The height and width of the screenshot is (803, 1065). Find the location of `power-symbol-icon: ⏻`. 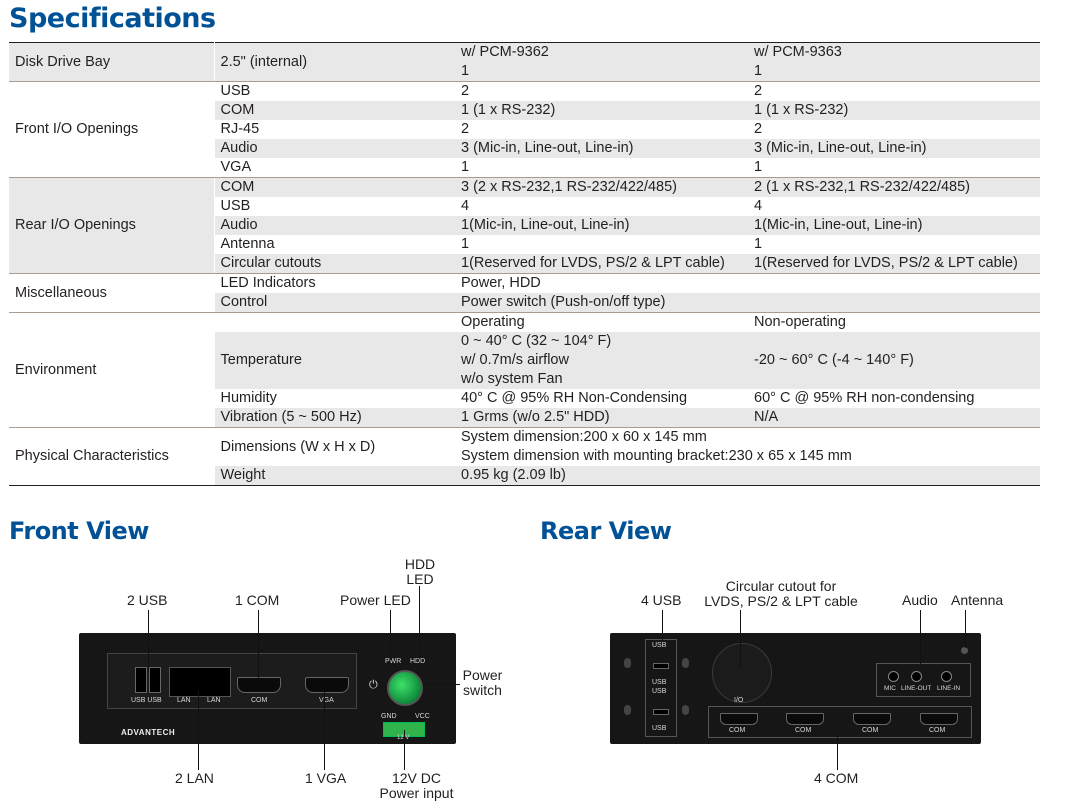

power-symbol-icon: ⏻ is located at coordinates (373, 684).